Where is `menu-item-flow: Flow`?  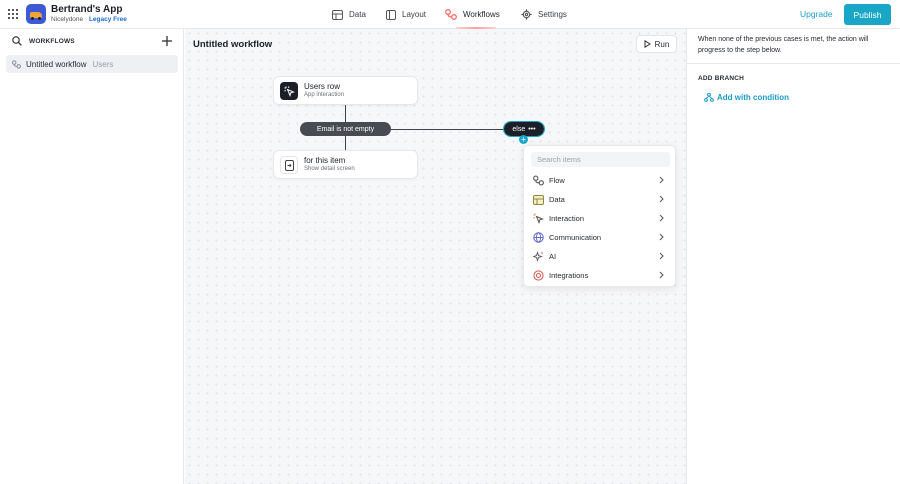 menu-item-flow: Flow is located at coordinates (600, 180).